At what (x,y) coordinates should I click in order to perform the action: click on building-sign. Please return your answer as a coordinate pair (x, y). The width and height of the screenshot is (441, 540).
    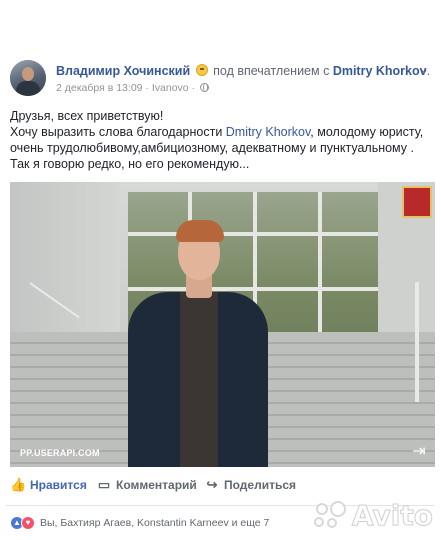
    Looking at the image, I should click on (417, 202).